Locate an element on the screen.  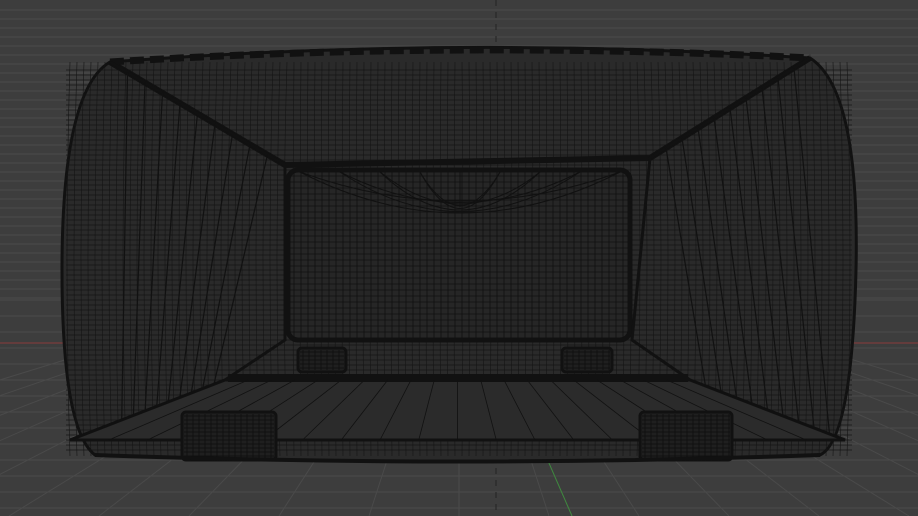
inner-back-panel is located at coordinates (459, 255).